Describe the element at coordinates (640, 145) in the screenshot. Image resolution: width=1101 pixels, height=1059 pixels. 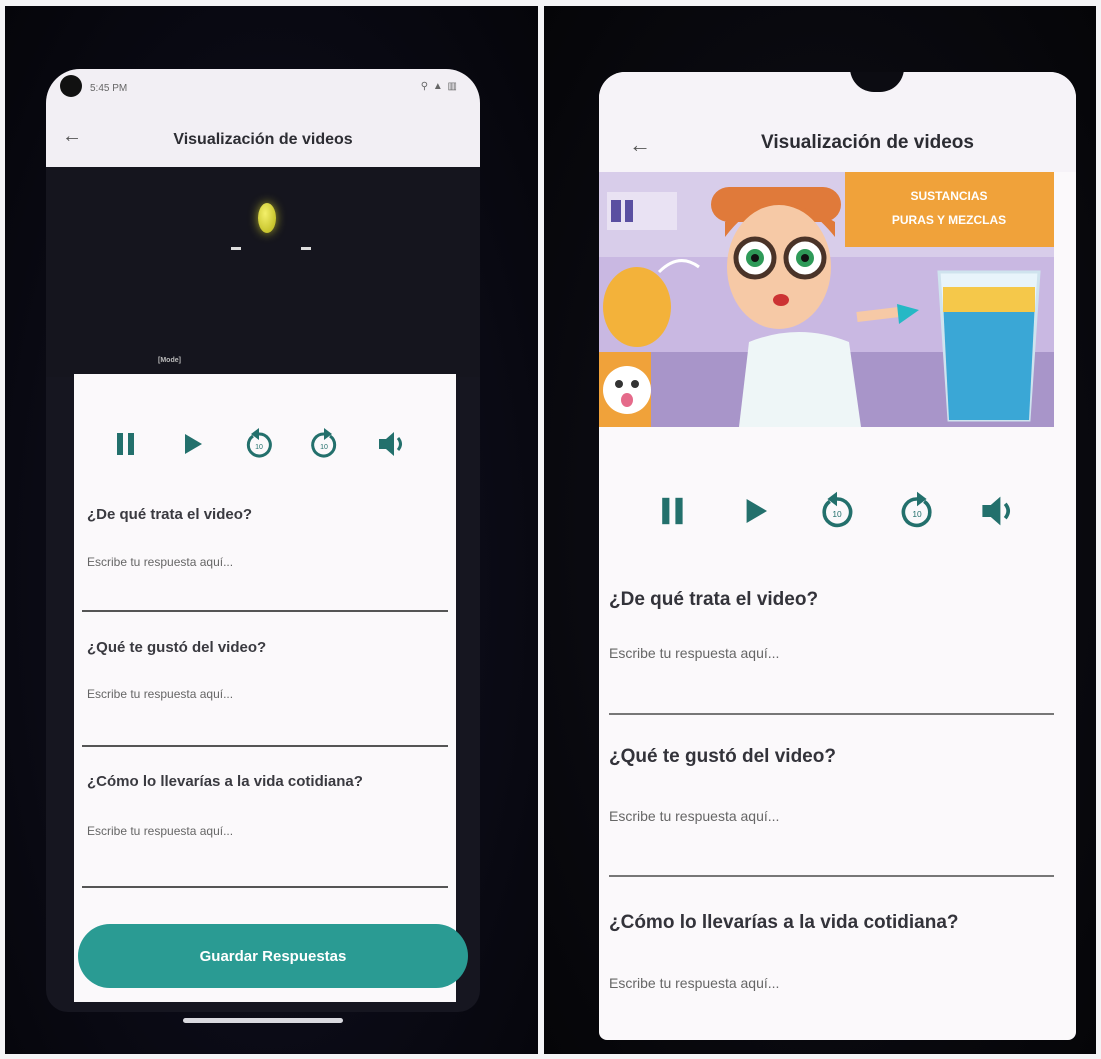
I see `back-arrow-icon: ←` at that location.